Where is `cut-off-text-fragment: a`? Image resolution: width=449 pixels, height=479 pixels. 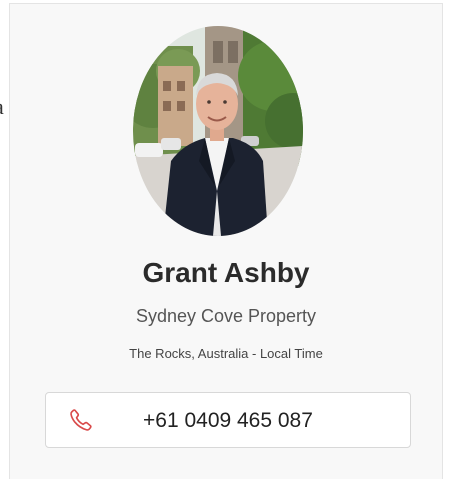
cut-off-text-fragment: a is located at coordinates (2, 107).